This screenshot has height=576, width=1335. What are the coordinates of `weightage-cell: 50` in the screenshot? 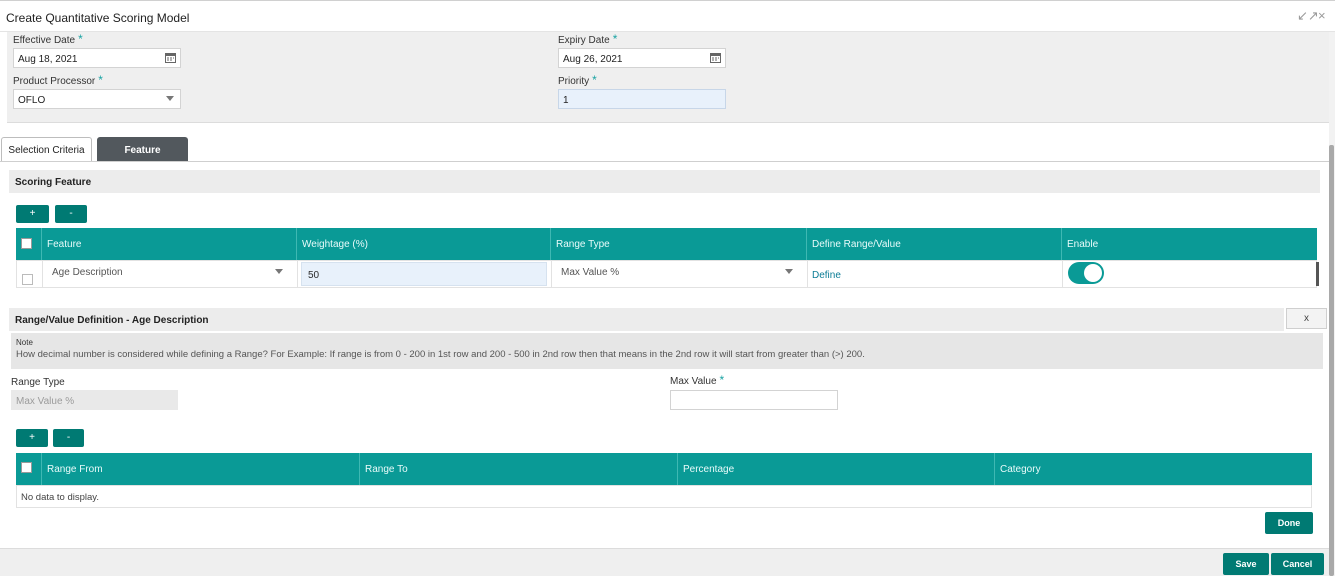 It's located at (425, 274).